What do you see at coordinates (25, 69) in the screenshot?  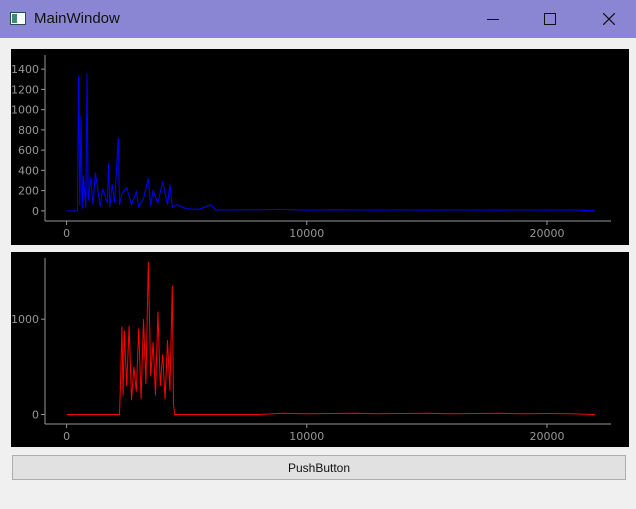 I see `y-tick-label: 1400` at bounding box center [25, 69].